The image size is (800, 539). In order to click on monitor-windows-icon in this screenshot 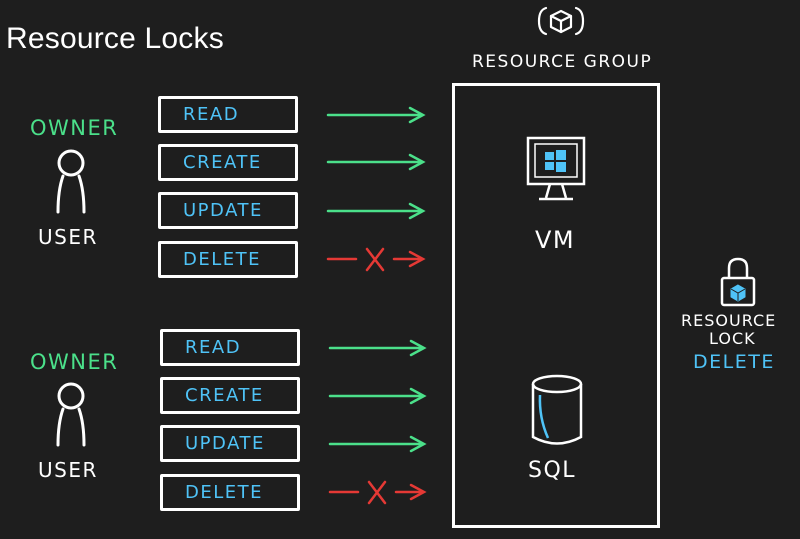, I will do `click(556, 168)`.